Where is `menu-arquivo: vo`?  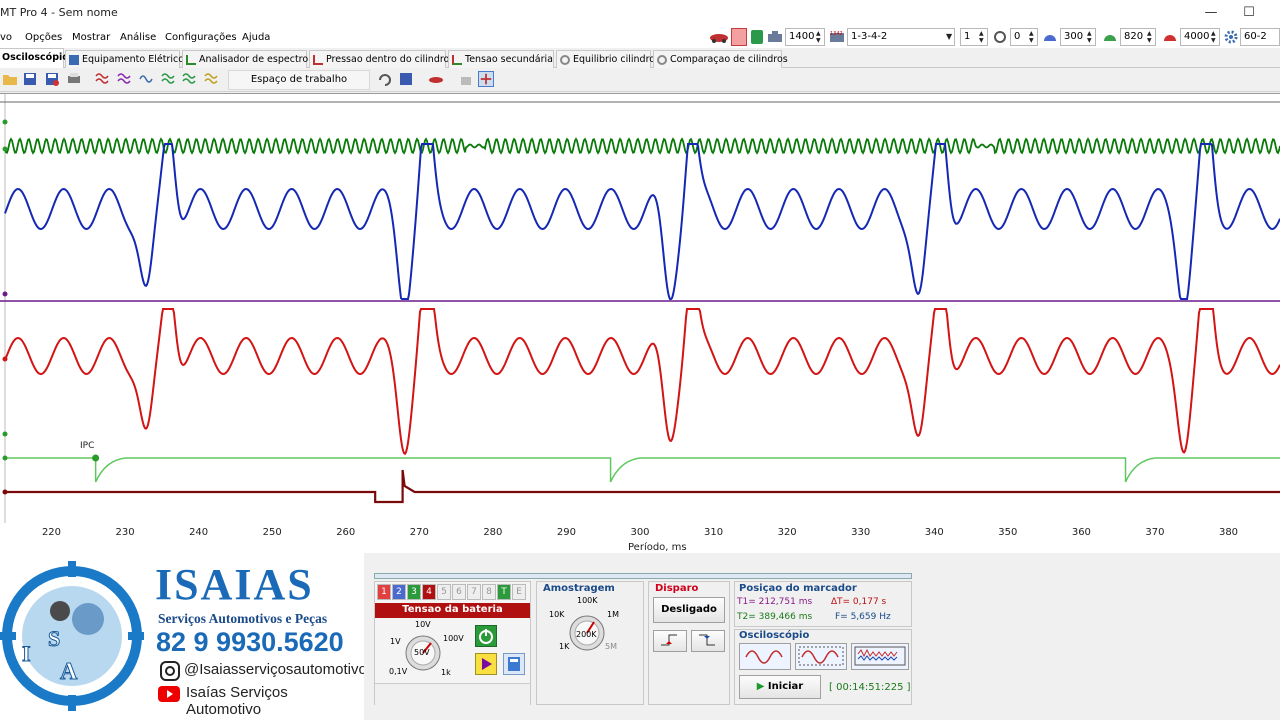
menu-arquivo: vo is located at coordinates (6, 37).